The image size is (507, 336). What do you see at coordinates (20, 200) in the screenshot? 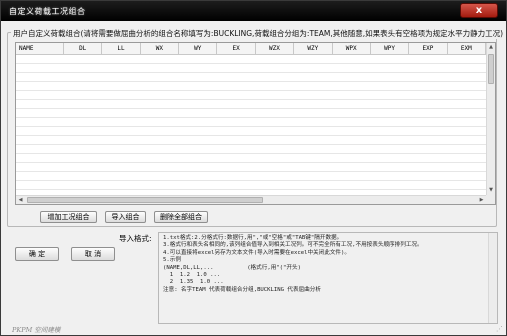
I see `scroll-left-arrow-icon: ◀` at bounding box center [20, 200].